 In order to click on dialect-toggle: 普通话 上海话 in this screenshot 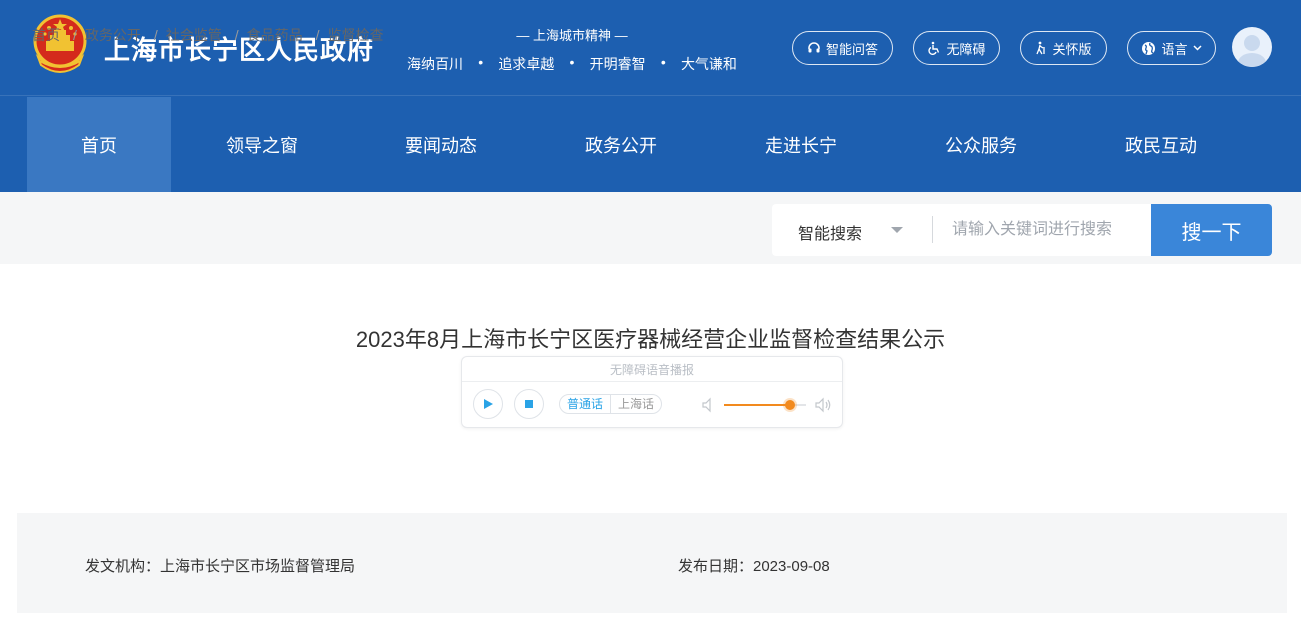, I will do `click(611, 404)`.